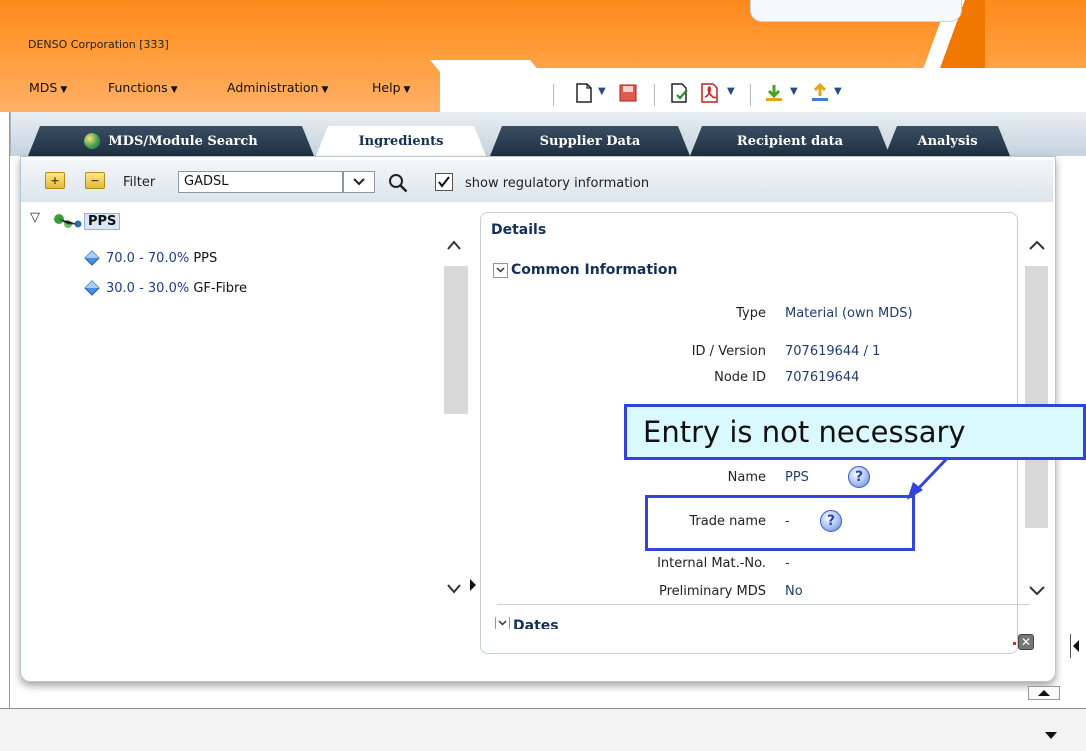 This screenshot has height=751, width=1086. I want to click on tab-label: Ingredients, so click(401, 141).